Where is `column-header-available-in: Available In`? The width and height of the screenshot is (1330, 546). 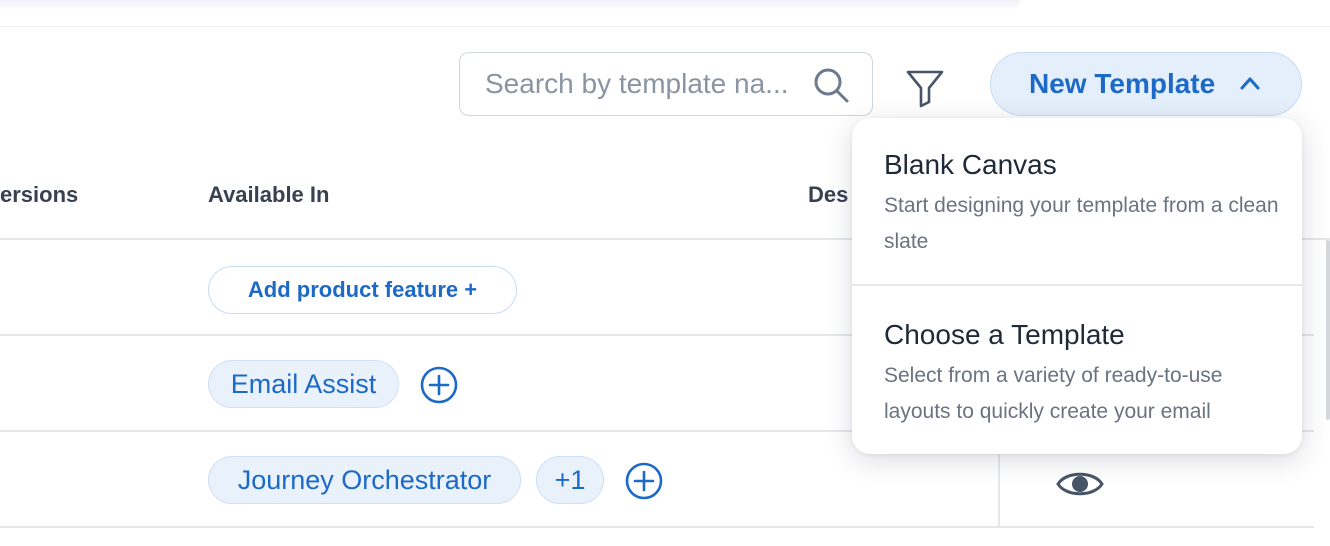 column-header-available-in: Available In is located at coordinates (268, 195).